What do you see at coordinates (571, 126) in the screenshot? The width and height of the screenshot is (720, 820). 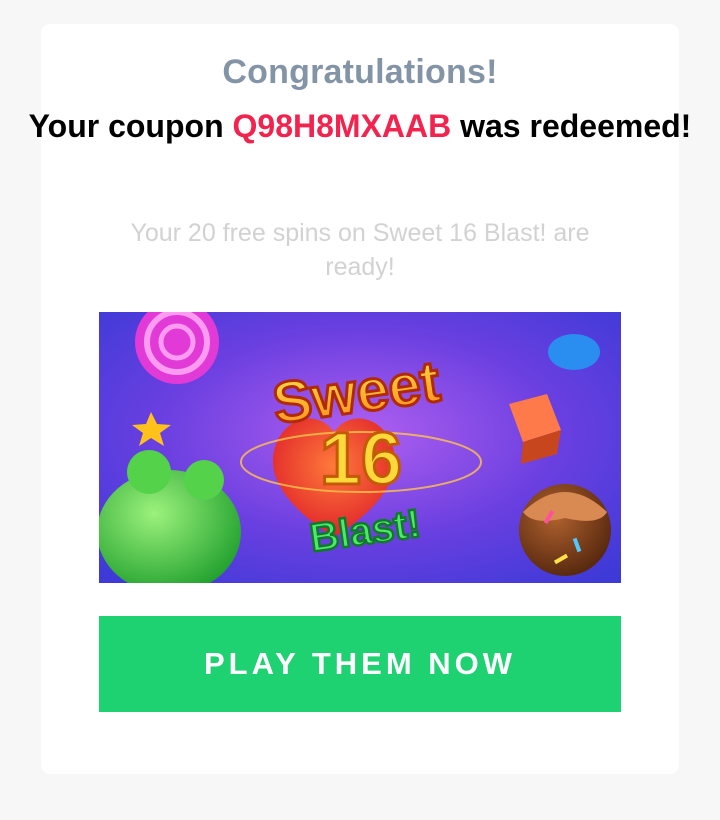 I see `headline-suffix: was redeemed!` at bounding box center [571, 126].